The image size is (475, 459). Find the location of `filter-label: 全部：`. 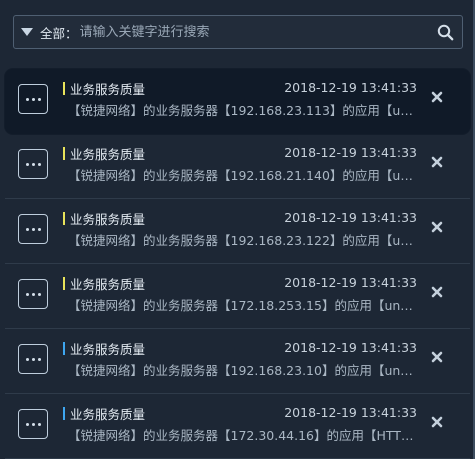

filter-label: 全部： is located at coordinates (59, 33).